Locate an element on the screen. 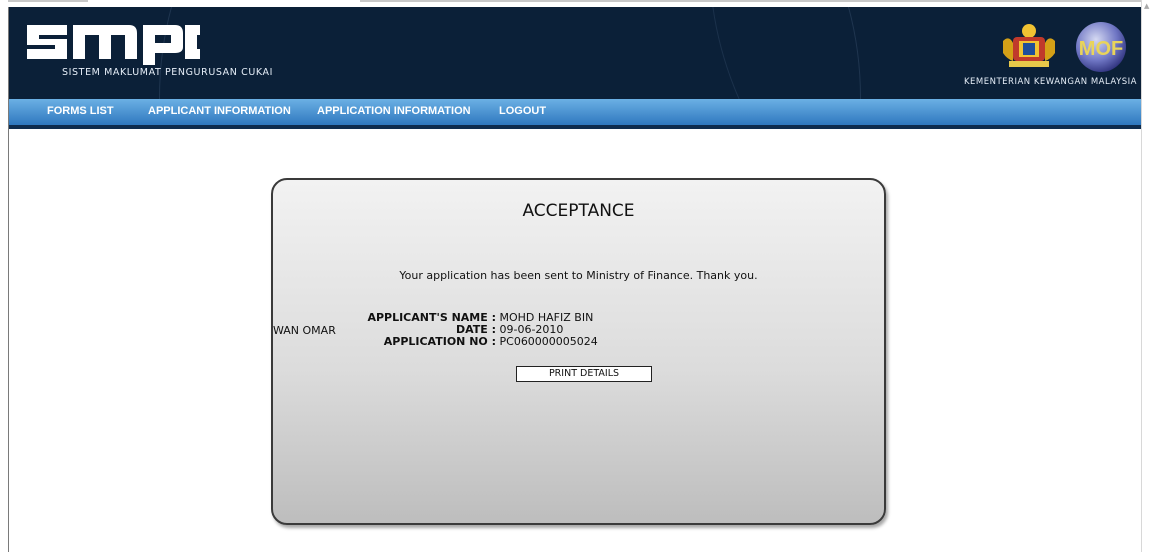  nav-applicant-information: APPLICANT INFORMATION is located at coordinates (219, 111).